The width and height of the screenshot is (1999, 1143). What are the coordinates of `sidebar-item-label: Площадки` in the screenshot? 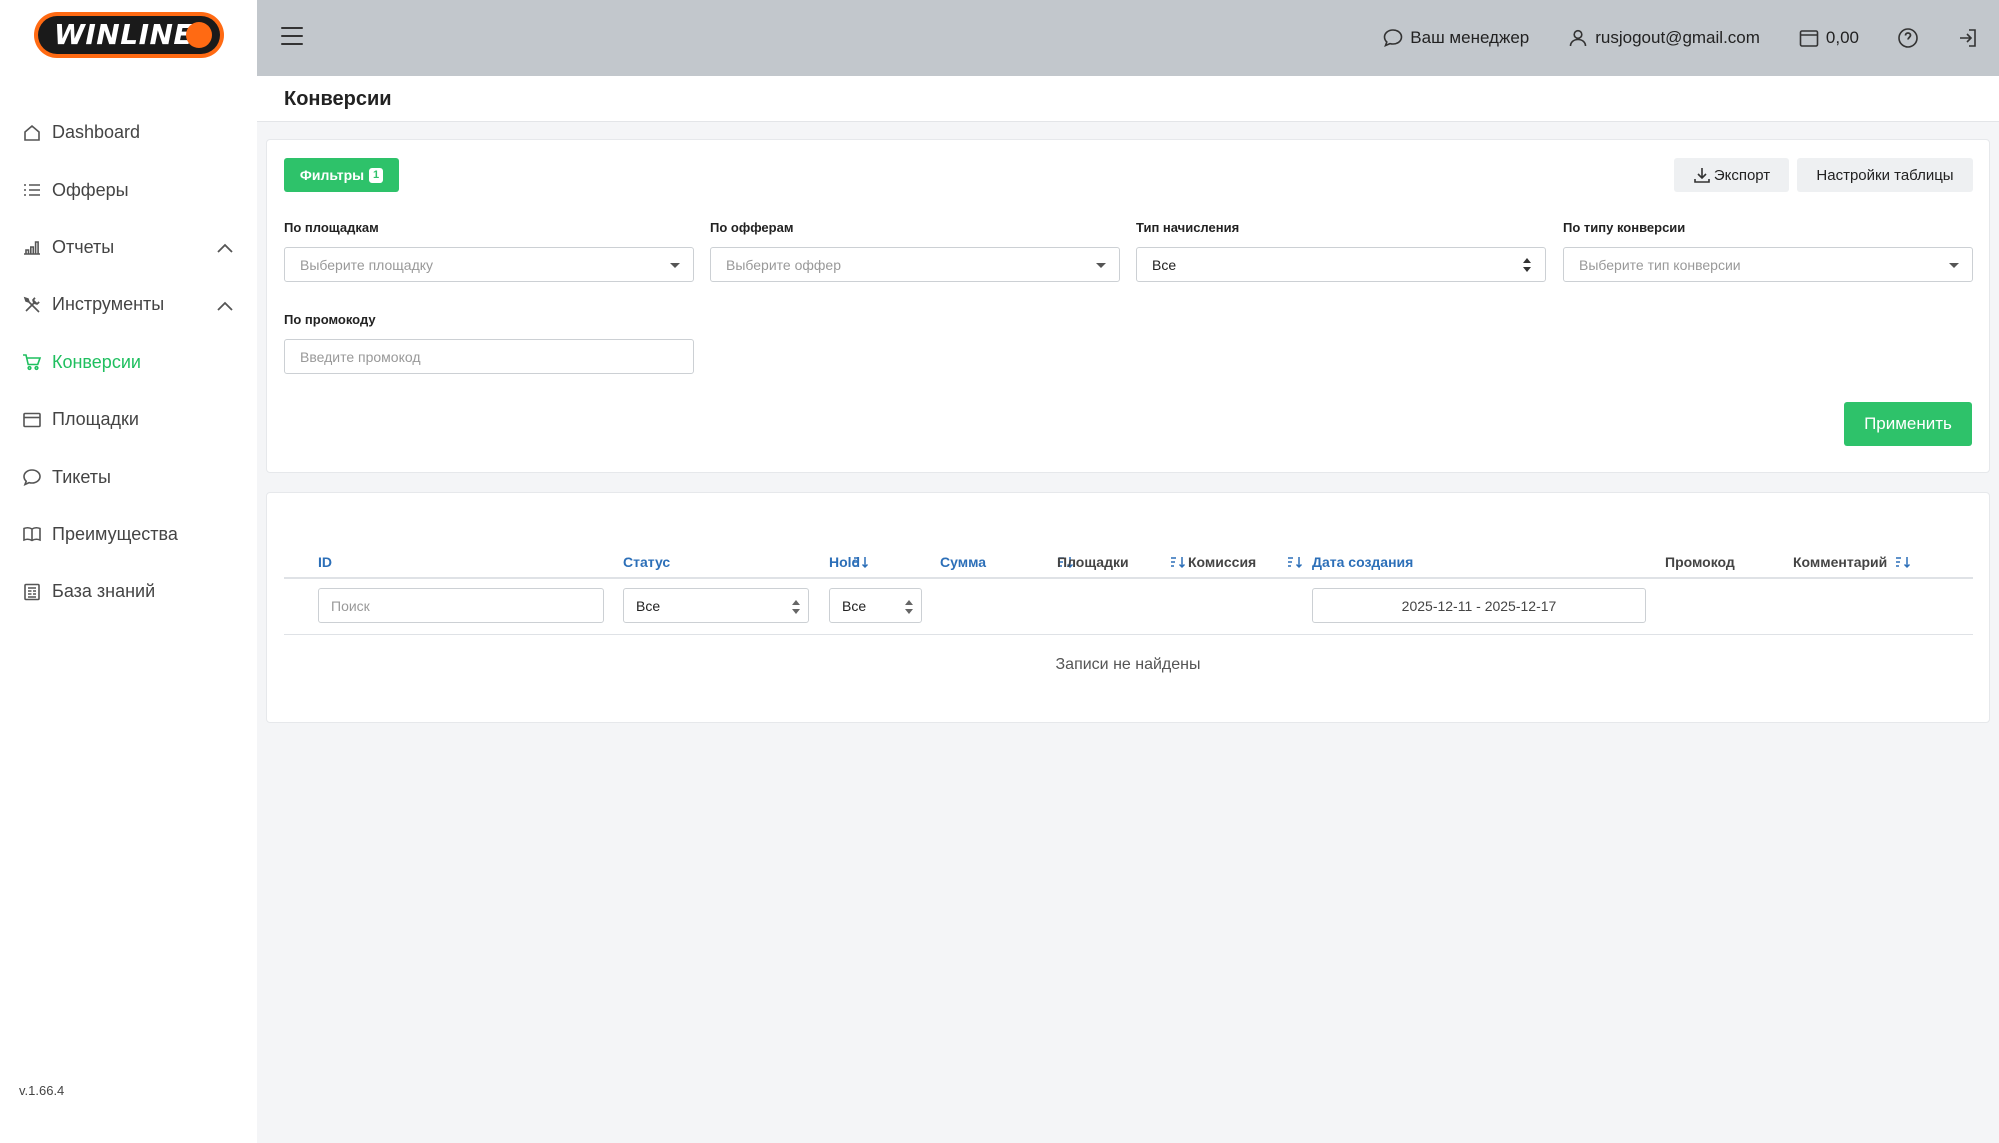 It's located at (95, 419).